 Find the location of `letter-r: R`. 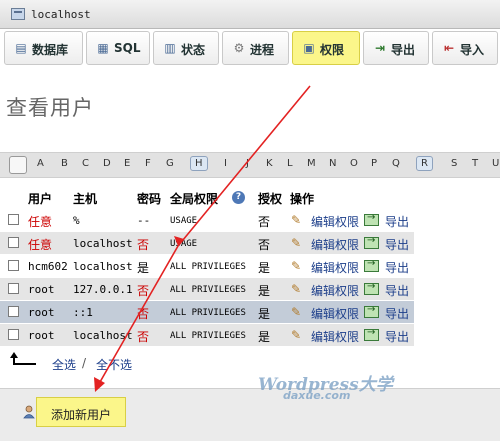

letter-r: R is located at coordinates (424, 163).